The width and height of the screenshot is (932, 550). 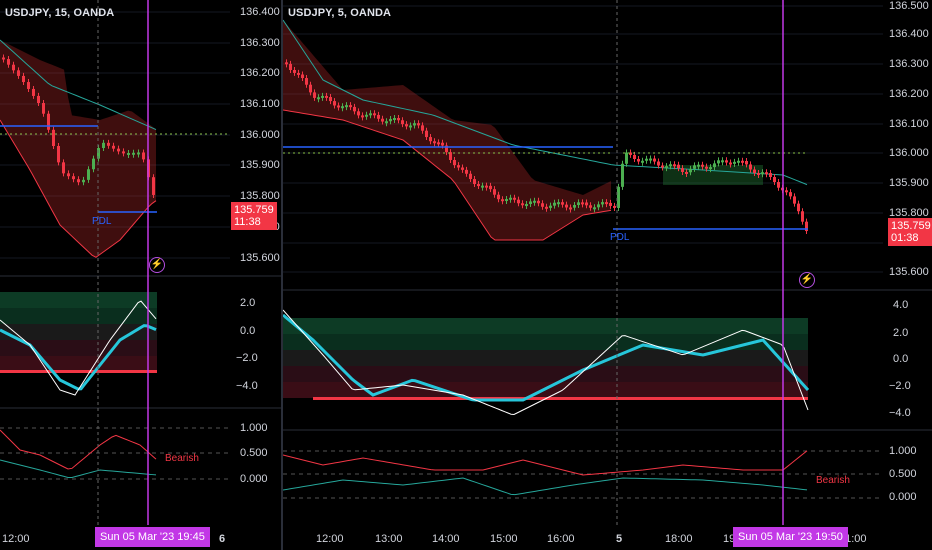 What do you see at coordinates (905, 238) in the screenshot?
I see `right-countdown: 01:38` at bounding box center [905, 238].